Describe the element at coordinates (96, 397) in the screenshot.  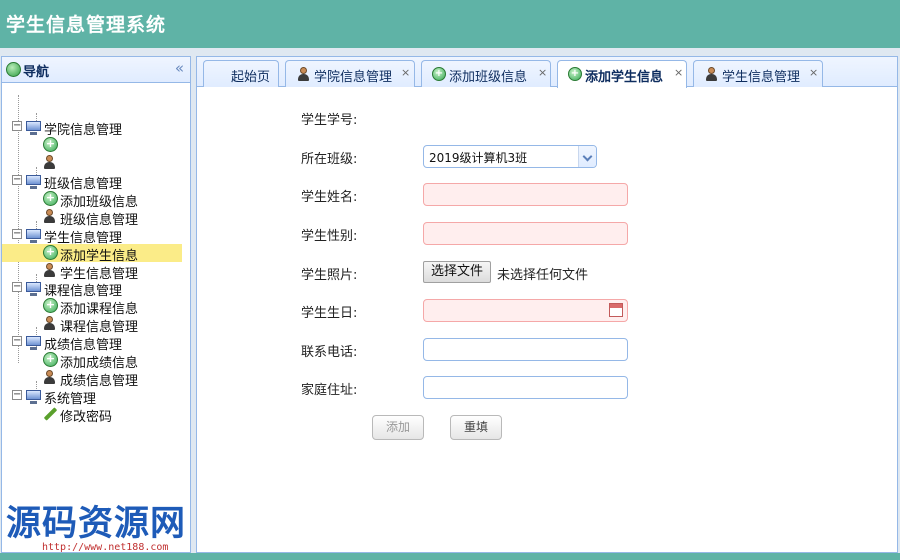
I see `tree-node-system: − 系统管理` at that location.